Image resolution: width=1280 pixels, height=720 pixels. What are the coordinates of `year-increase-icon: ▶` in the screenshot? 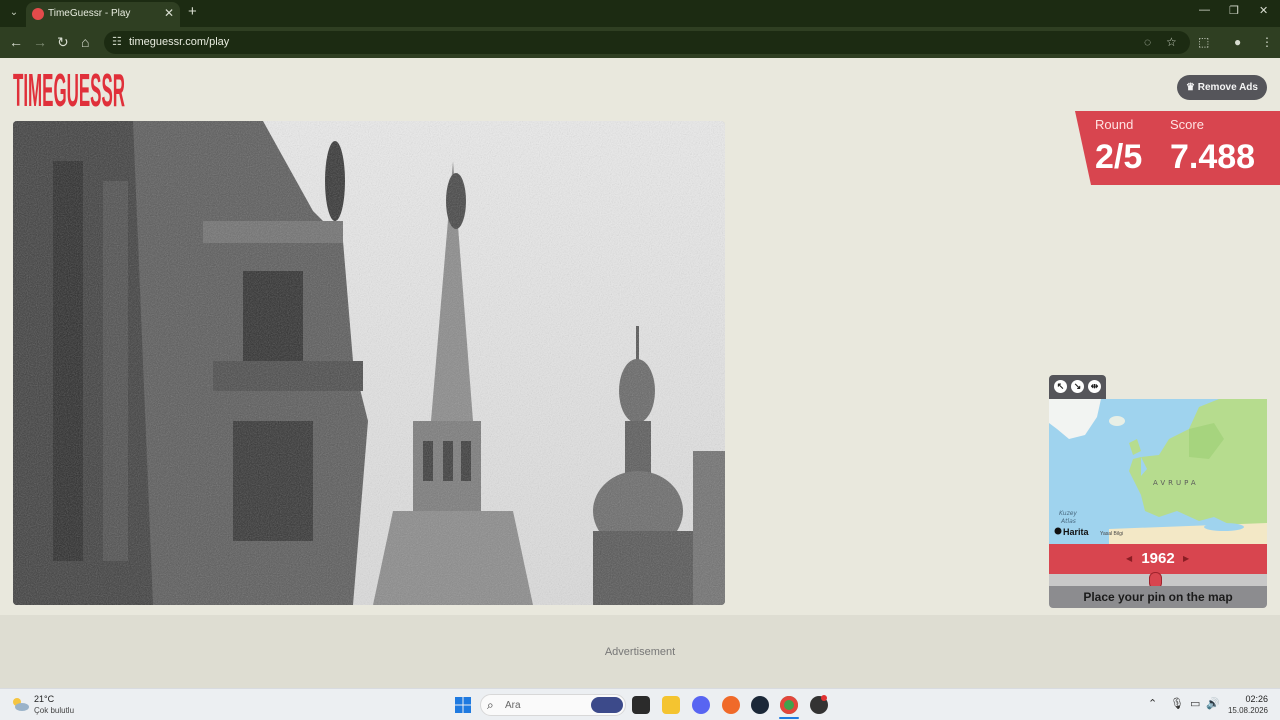 It's located at (1186, 558).